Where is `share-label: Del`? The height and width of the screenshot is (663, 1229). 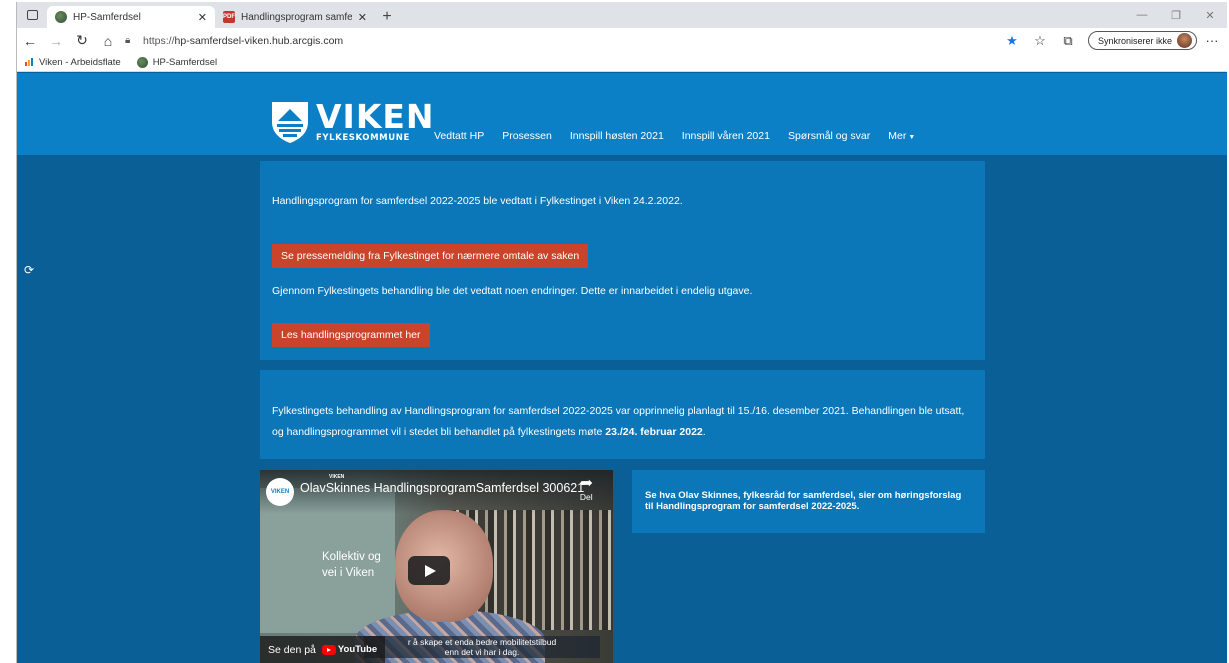 share-label: Del is located at coordinates (586, 497).